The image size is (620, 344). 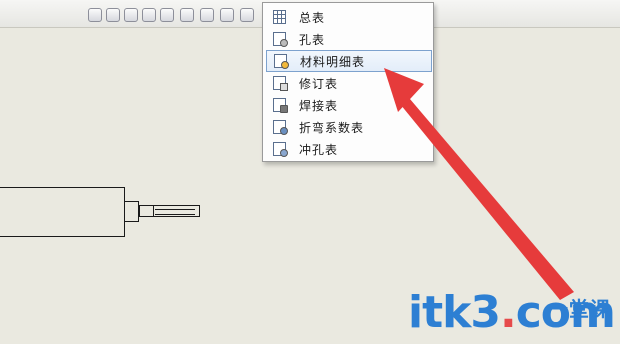 What do you see at coordinates (579, 309) in the screenshot?
I see `watermark-tag: 一堂课` at bounding box center [579, 309].